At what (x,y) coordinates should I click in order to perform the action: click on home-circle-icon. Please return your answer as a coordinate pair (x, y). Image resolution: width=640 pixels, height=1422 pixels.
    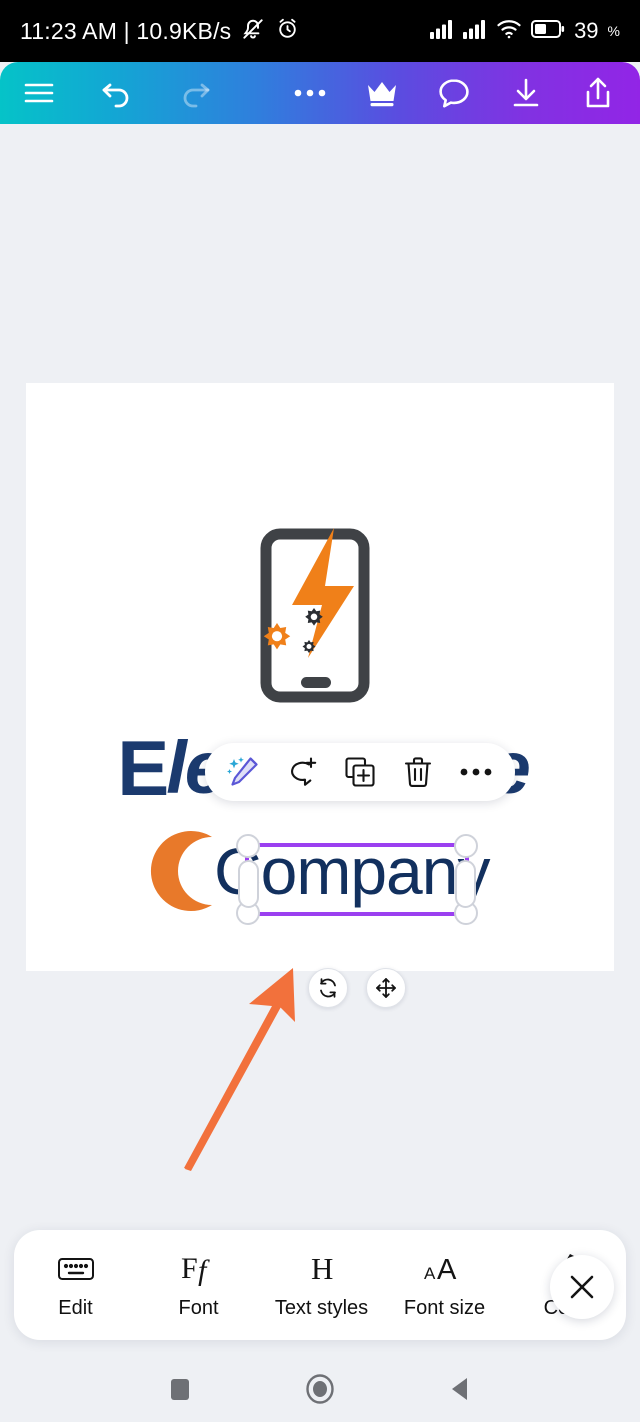
    Looking at the image, I should click on (320, 1388).